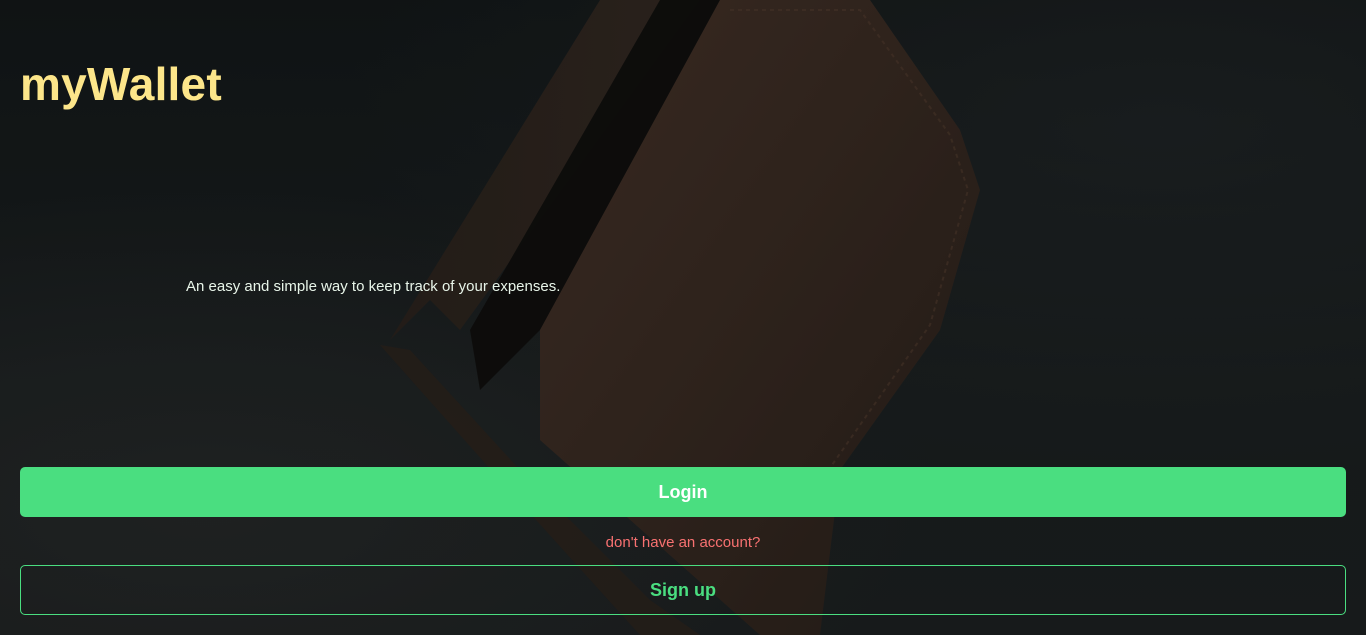 Image resolution: width=1366 pixels, height=635 pixels. I want to click on app-logo-title: myWallet, so click(121, 84).